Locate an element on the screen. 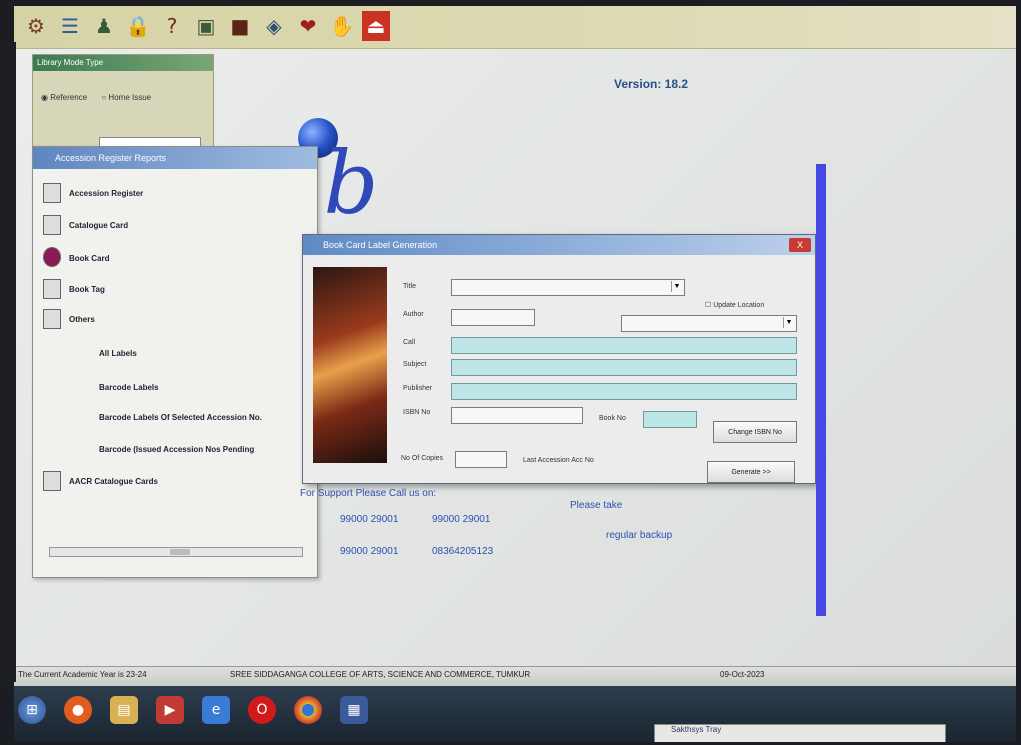 This screenshot has width=1021, height=745. status-date: 09-Oct-2023 is located at coordinates (742, 674).